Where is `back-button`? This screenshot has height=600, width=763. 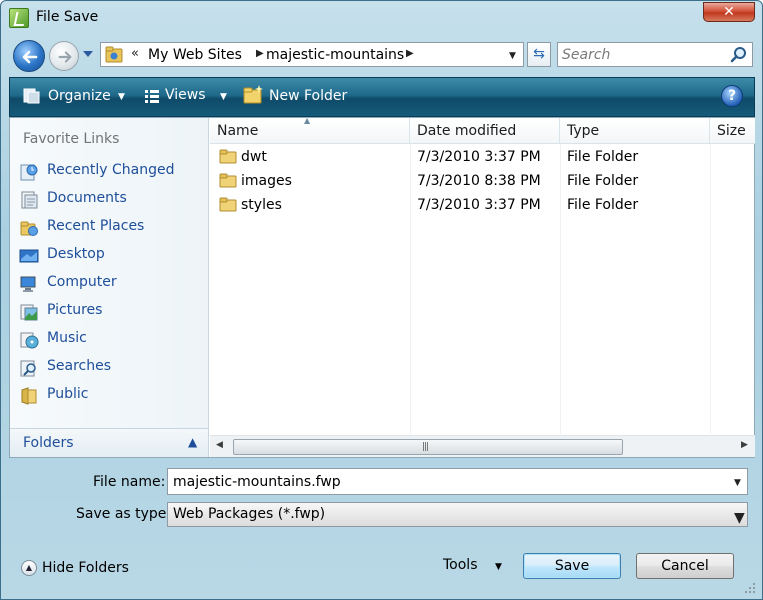 back-button is located at coordinates (29, 56).